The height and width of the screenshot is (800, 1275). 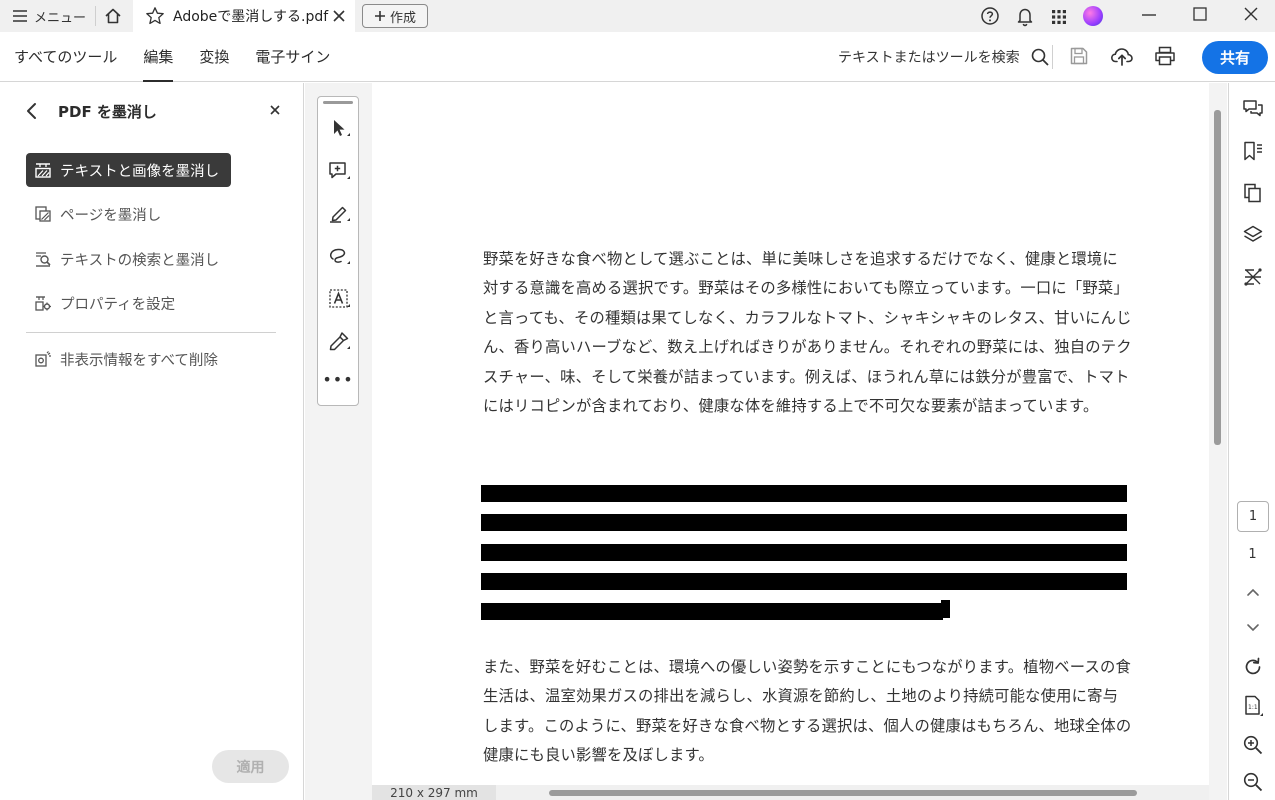 What do you see at coordinates (1093, 16) in the screenshot?
I see `avatar` at bounding box center [1093, 16].